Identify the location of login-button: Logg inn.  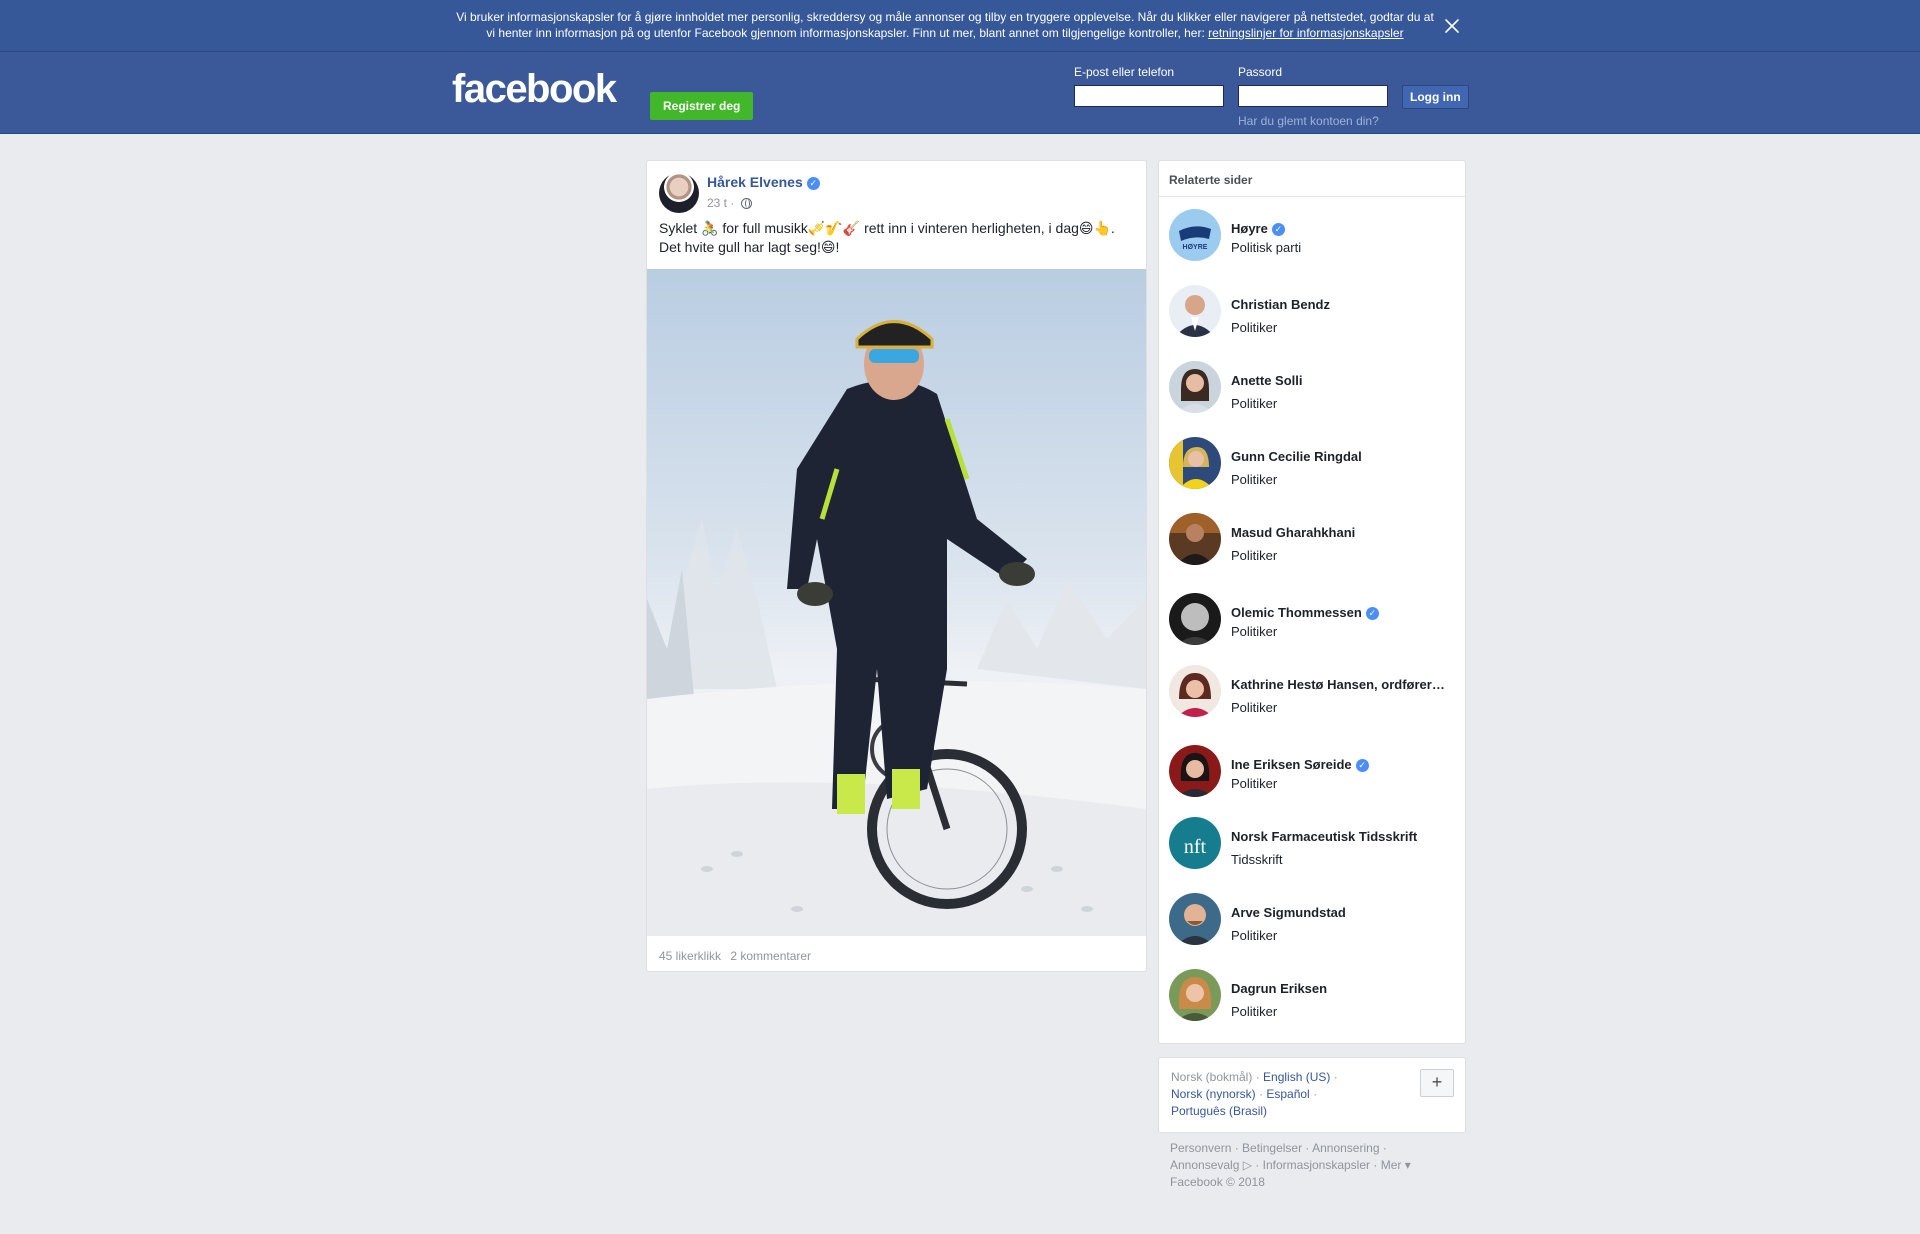
(1435, 97).